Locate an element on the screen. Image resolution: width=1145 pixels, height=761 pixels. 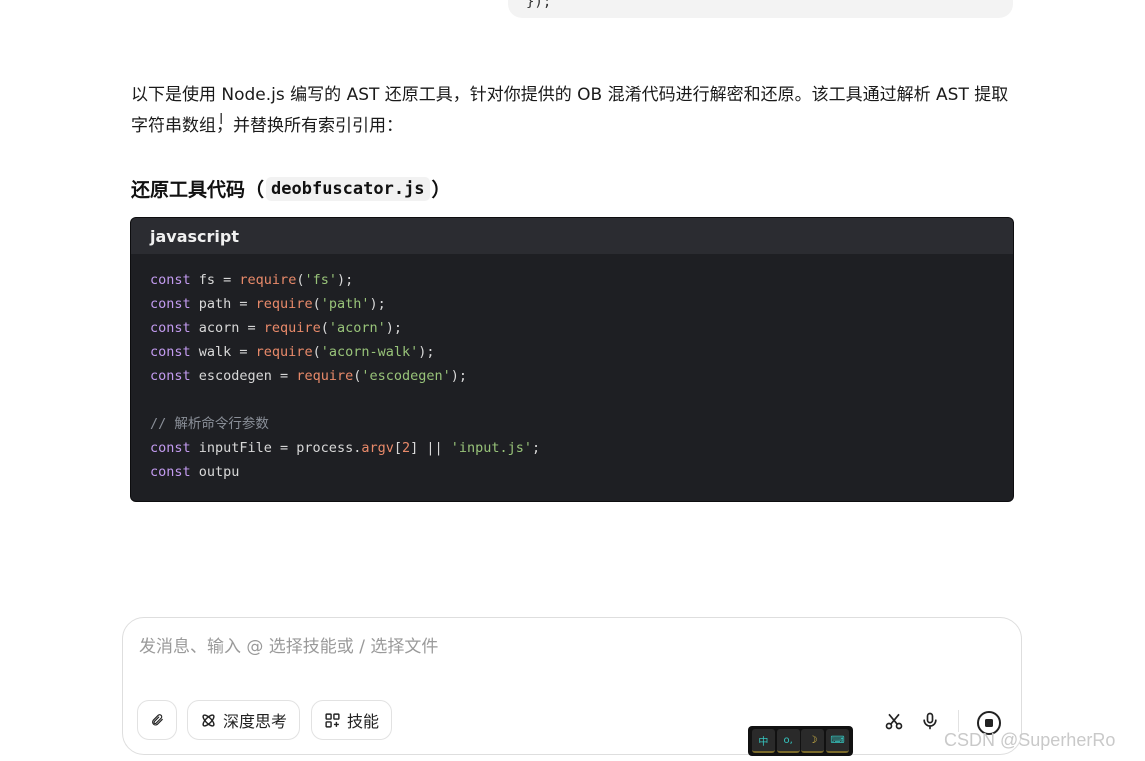
code-token: escodegen = is located at coordinates (243, 376).